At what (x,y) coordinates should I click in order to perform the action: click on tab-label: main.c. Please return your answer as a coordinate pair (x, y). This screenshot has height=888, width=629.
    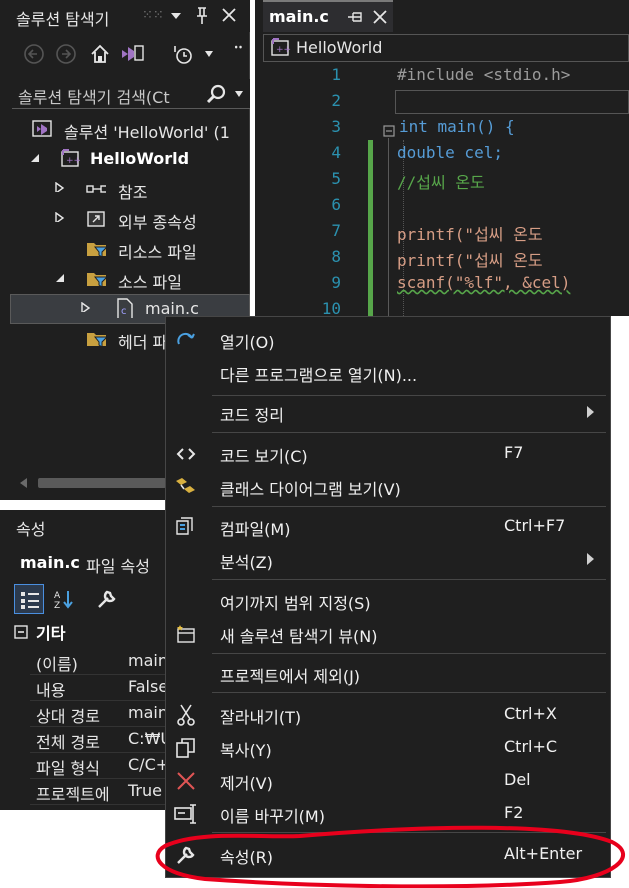
    Looking at the image, I should click on (299, 16).